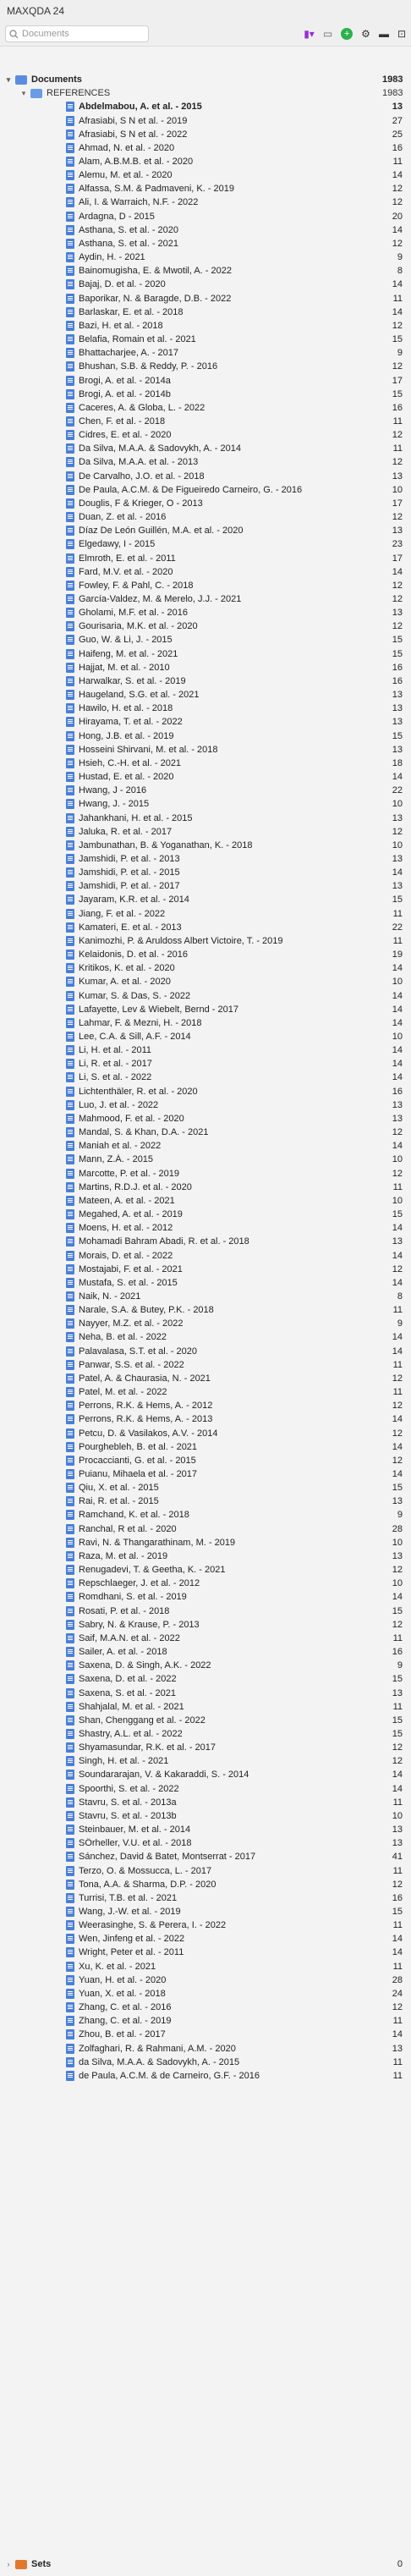 The width and height of the screenshot is (411, 2576). What do you see at coordinates (206, 927) in the screenshot?
I see `document-row: Kamateri, E. et al. - 2013 22` at bounding box center [206, 927].